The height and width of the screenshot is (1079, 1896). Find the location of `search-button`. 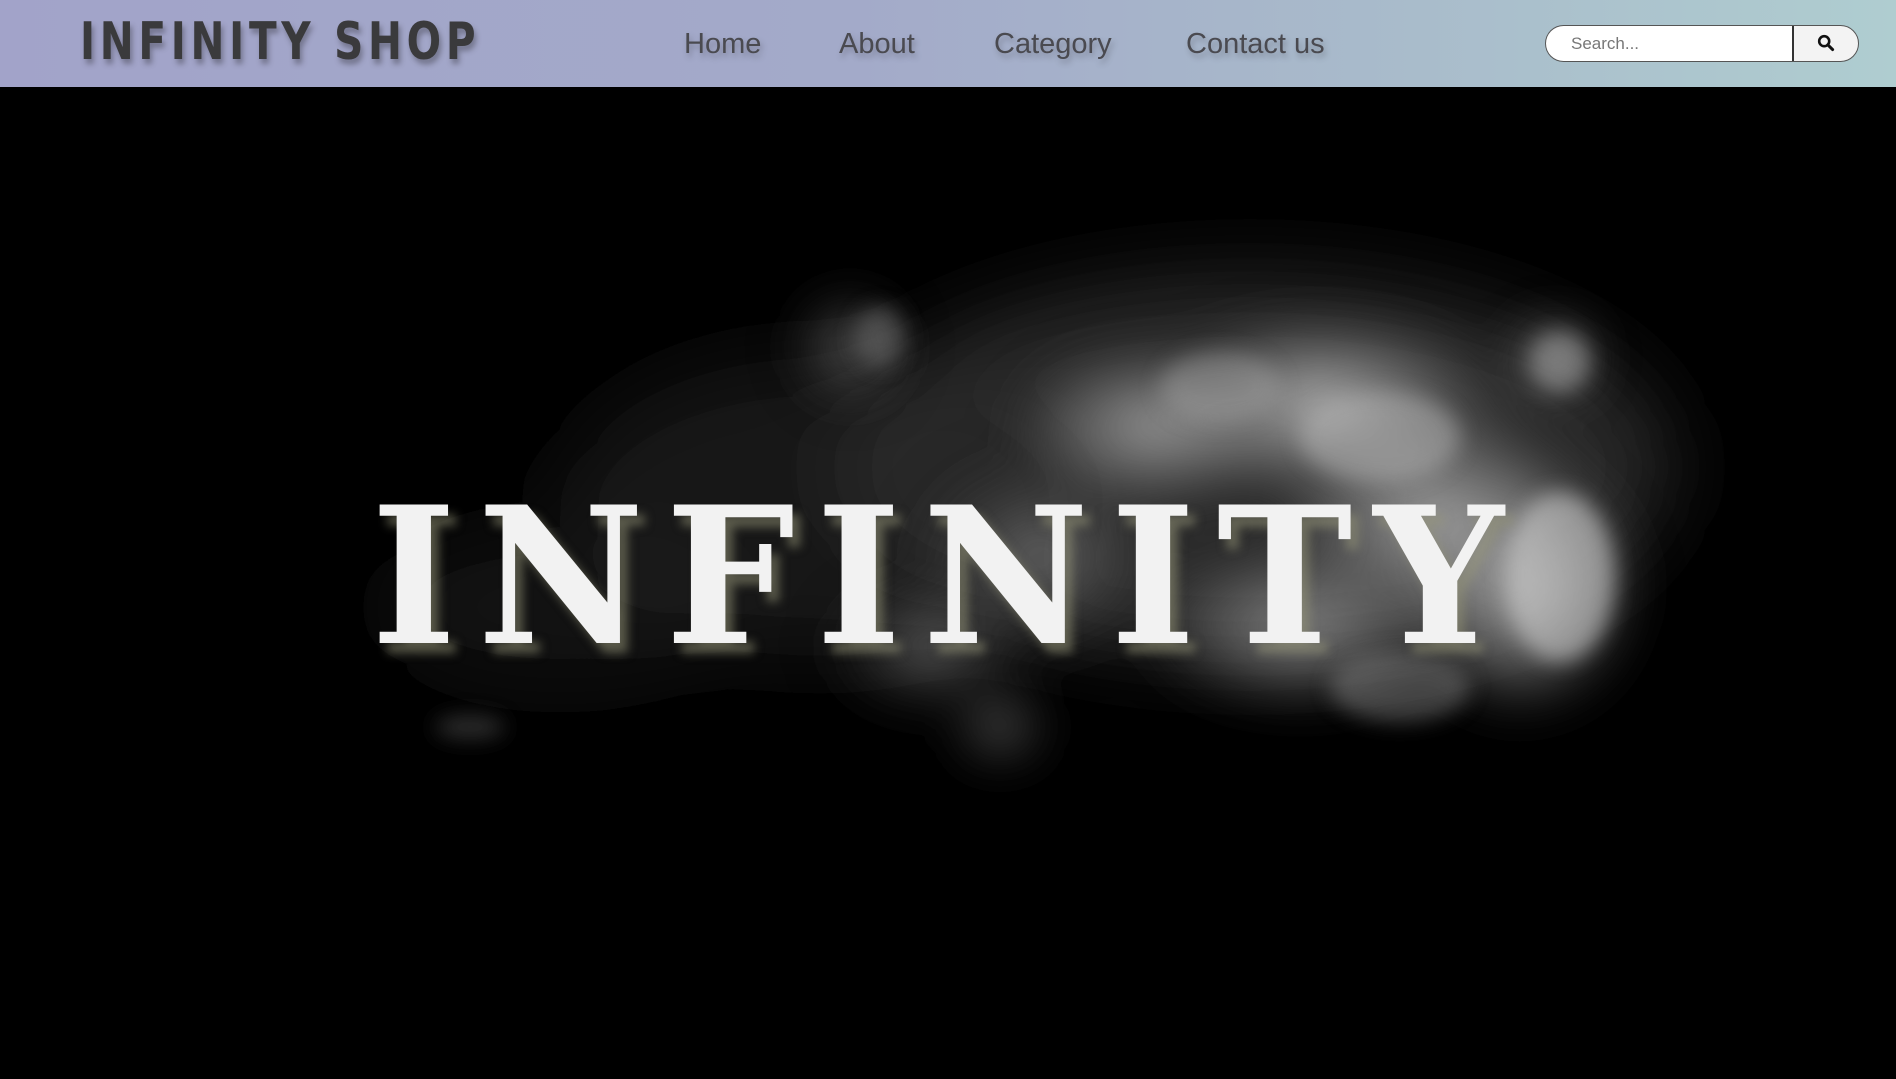

search-button is located at coordinates (1825, 43).